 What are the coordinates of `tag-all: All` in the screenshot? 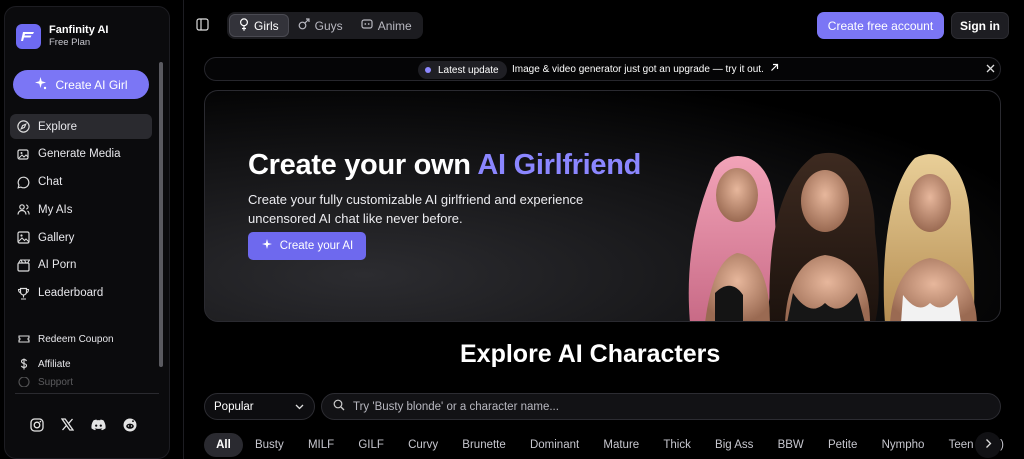 It's located at (223, 445).